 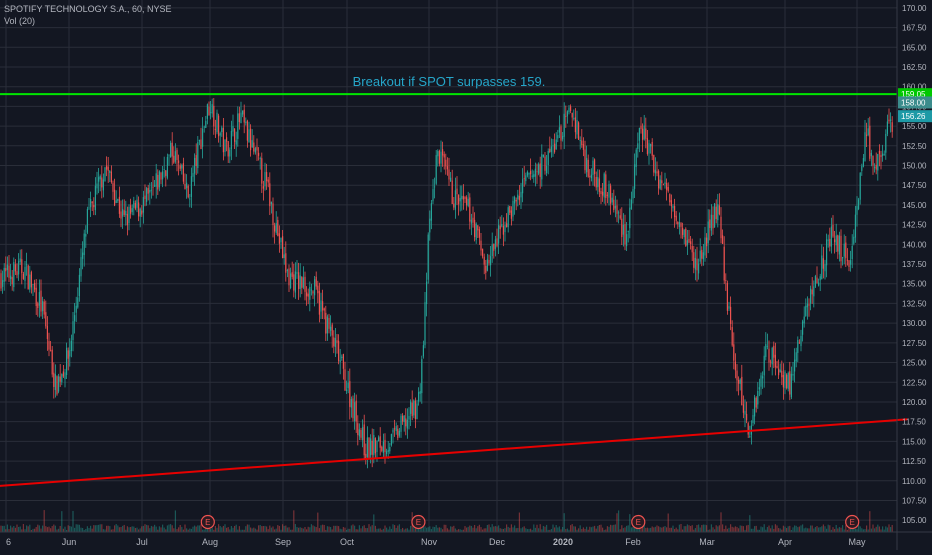 I want to click on earnings-marker-label: E, so click(x=207, y=522).